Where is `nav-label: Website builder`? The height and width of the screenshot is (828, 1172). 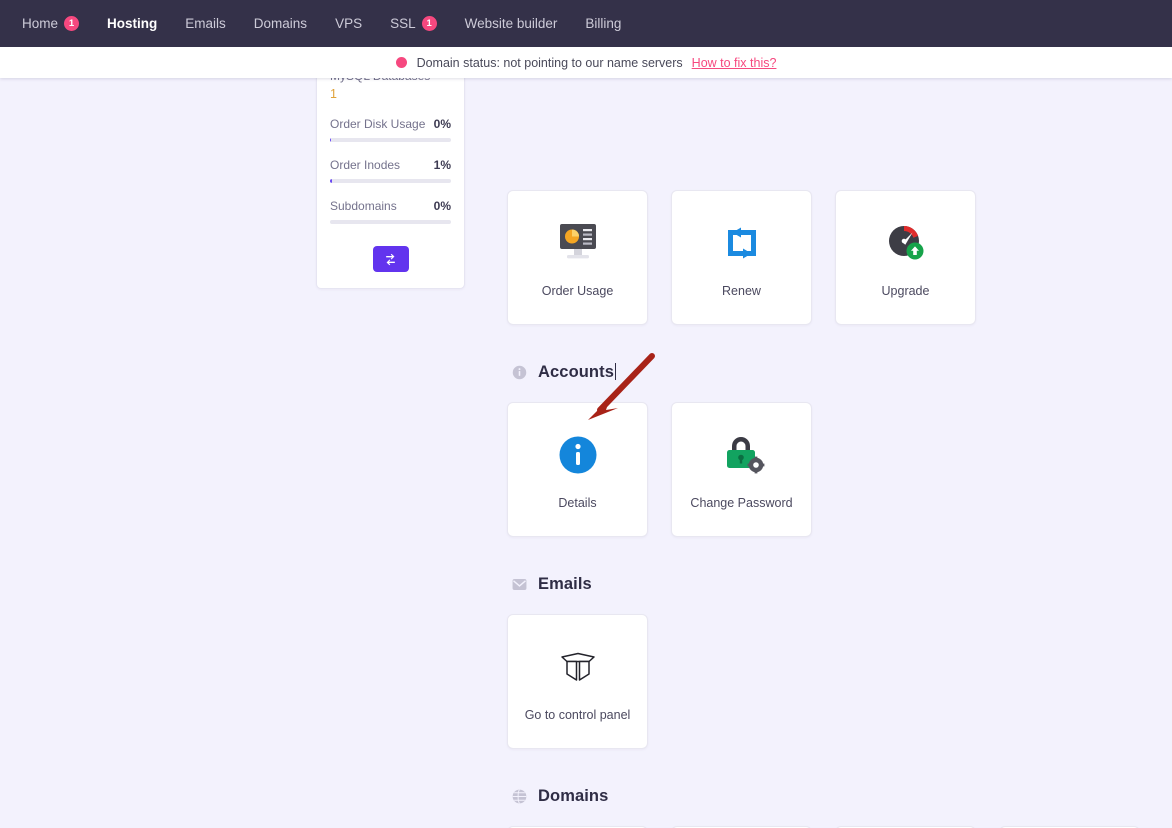
nav-label: Website builder is located at coordinates (511, 23).